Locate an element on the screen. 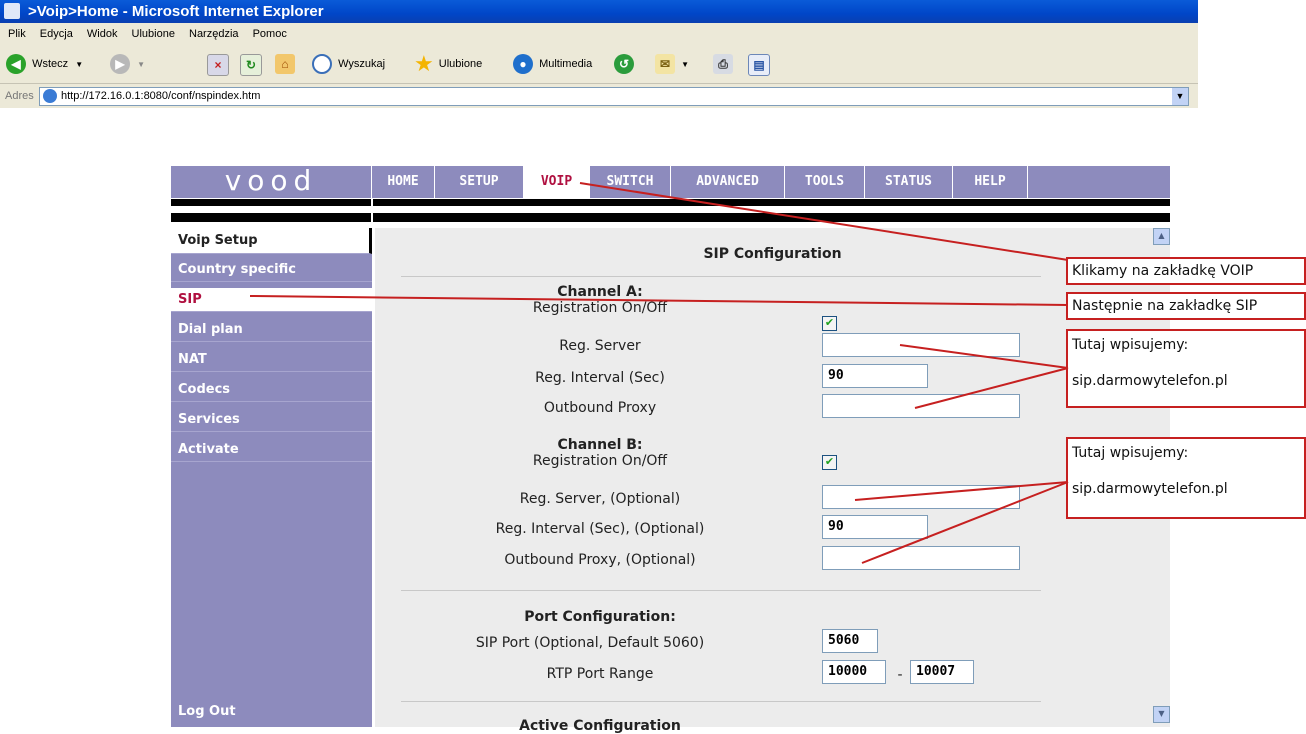  pointer-line-a-proxy is located at coordinates (991, 388).